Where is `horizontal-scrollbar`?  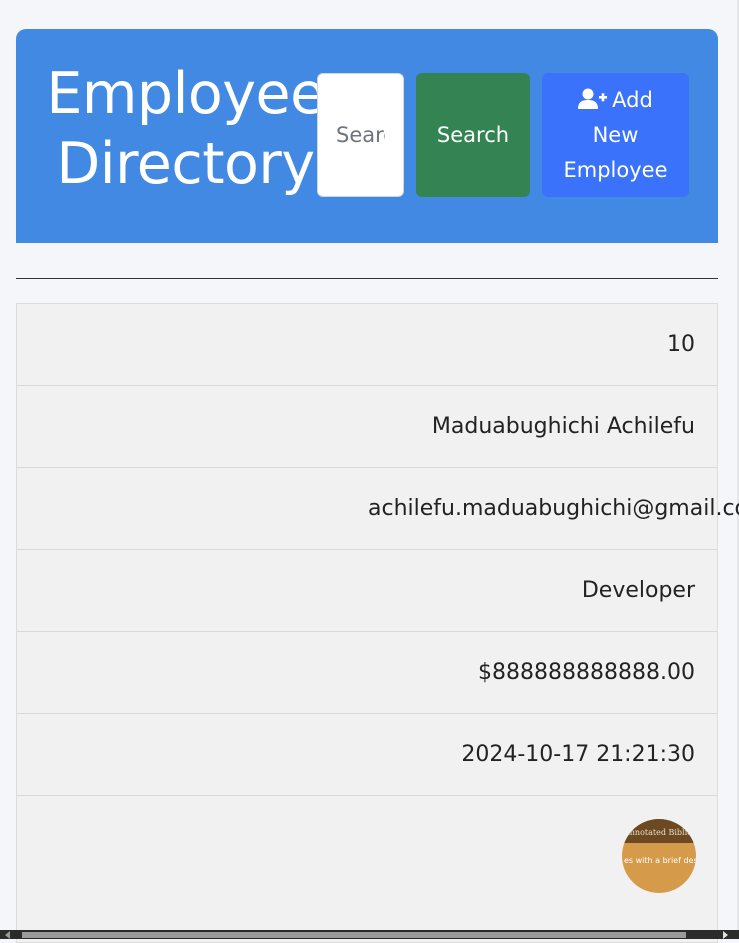
horizontal-scrollbar is located at coordinates (369, 934).